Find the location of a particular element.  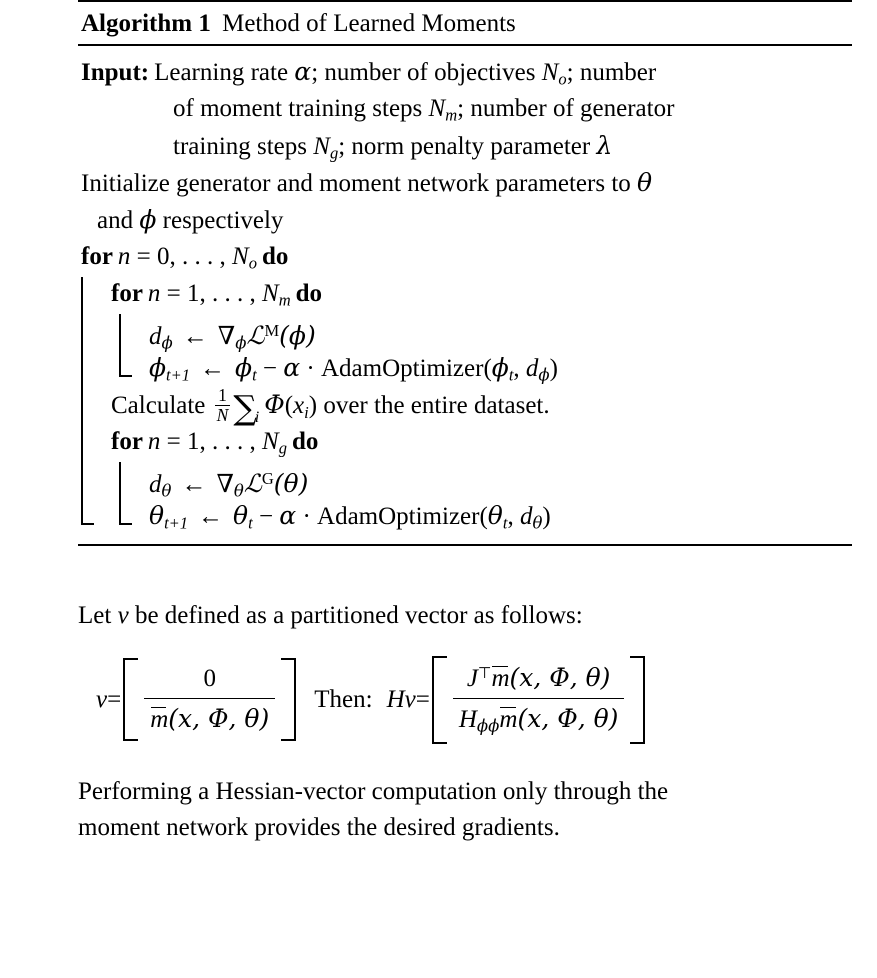

bracket-left-icon is located at coordinates (131, 700).